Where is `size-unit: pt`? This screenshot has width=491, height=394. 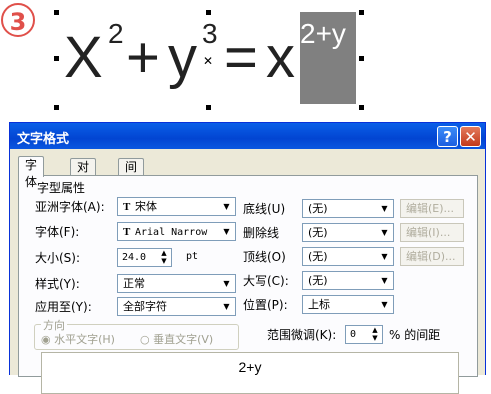 size-unit: pt is located at coordinates (192, 256).